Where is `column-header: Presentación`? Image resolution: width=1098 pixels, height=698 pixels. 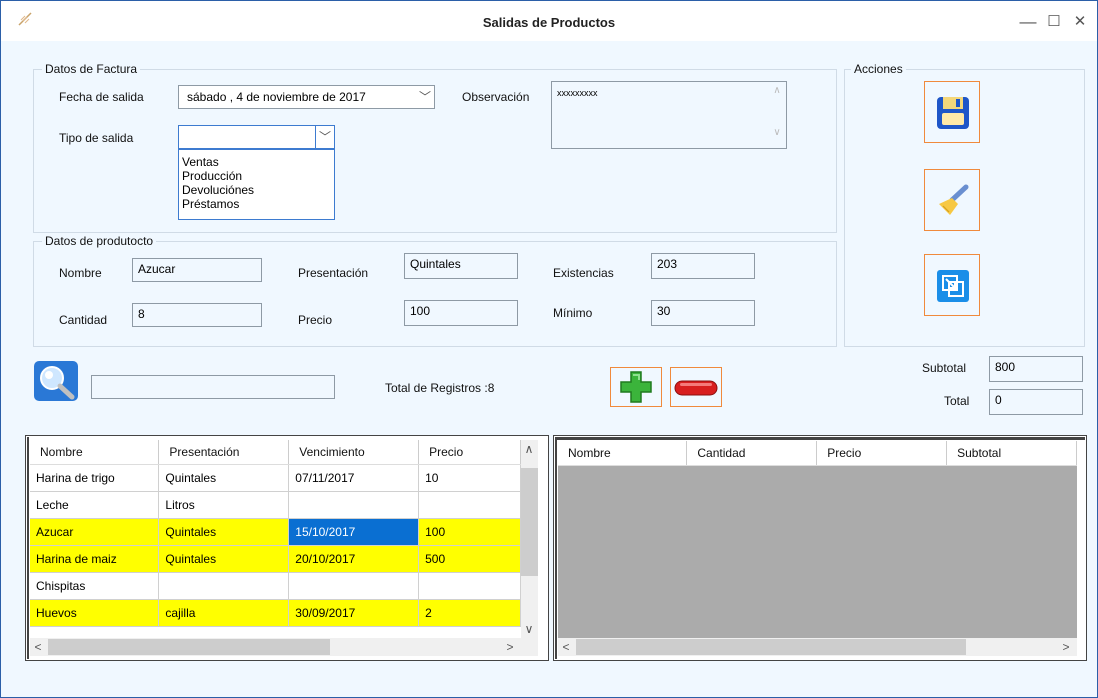 column-header: Presentación is located at coordinates (224, 452).